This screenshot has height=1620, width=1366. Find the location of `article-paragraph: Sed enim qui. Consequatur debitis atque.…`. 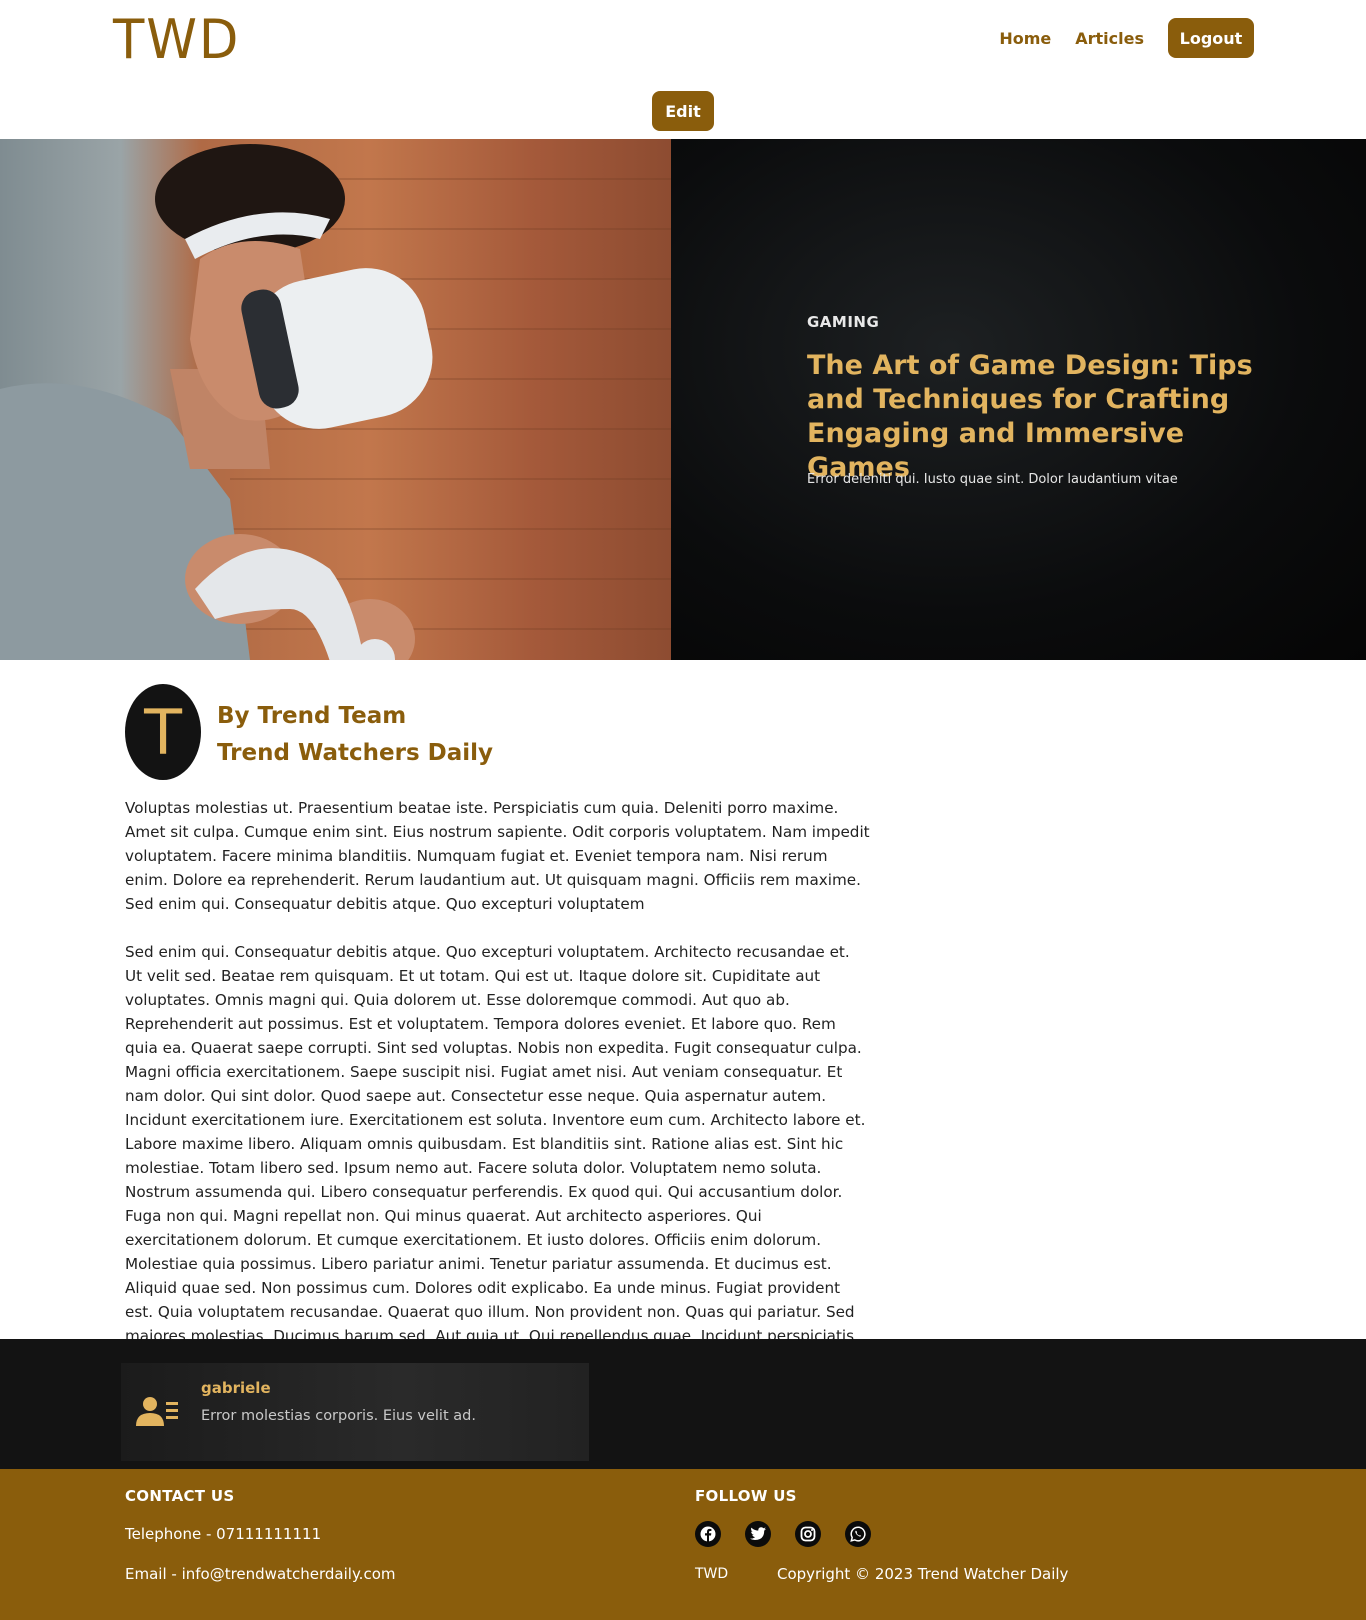

article-paragraph: Sed enim qui. Consequatur debitis atque.… is located at coordinates (495, 1144).